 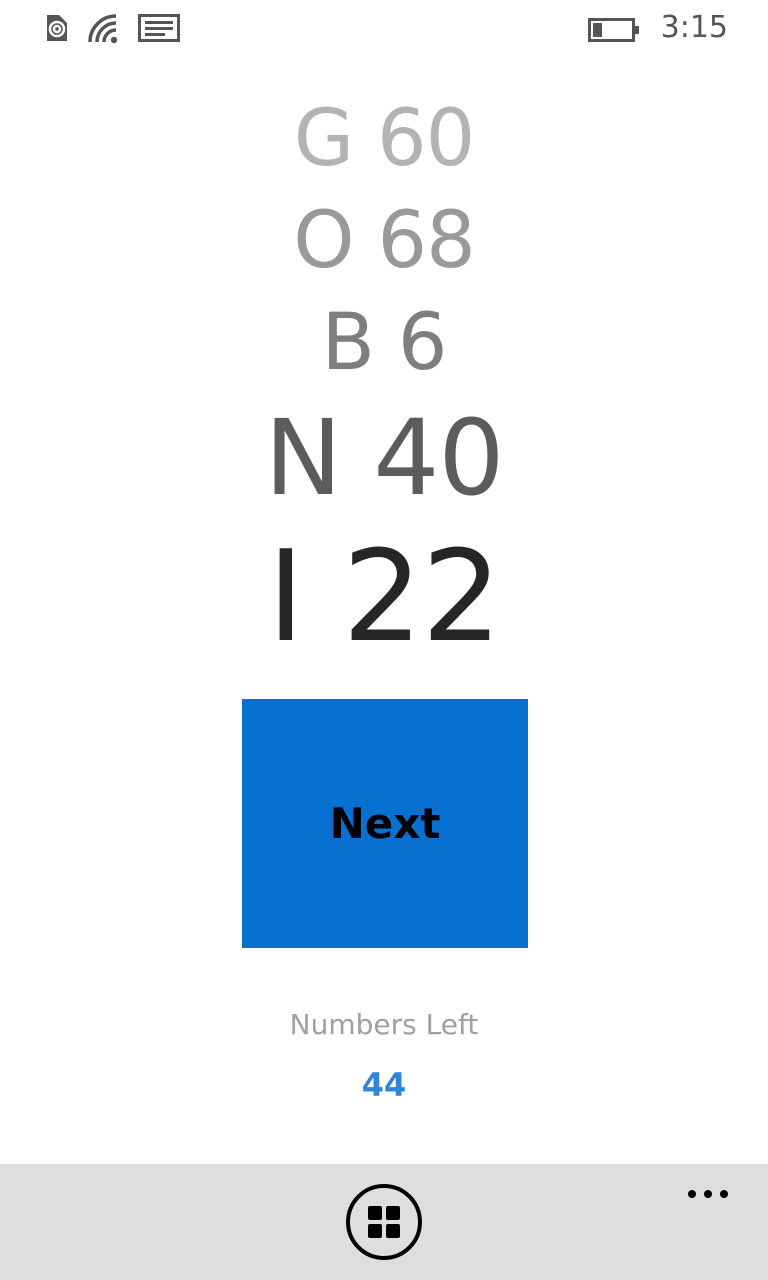 I want to click on grid-icon, so click(x=384, y=1222).